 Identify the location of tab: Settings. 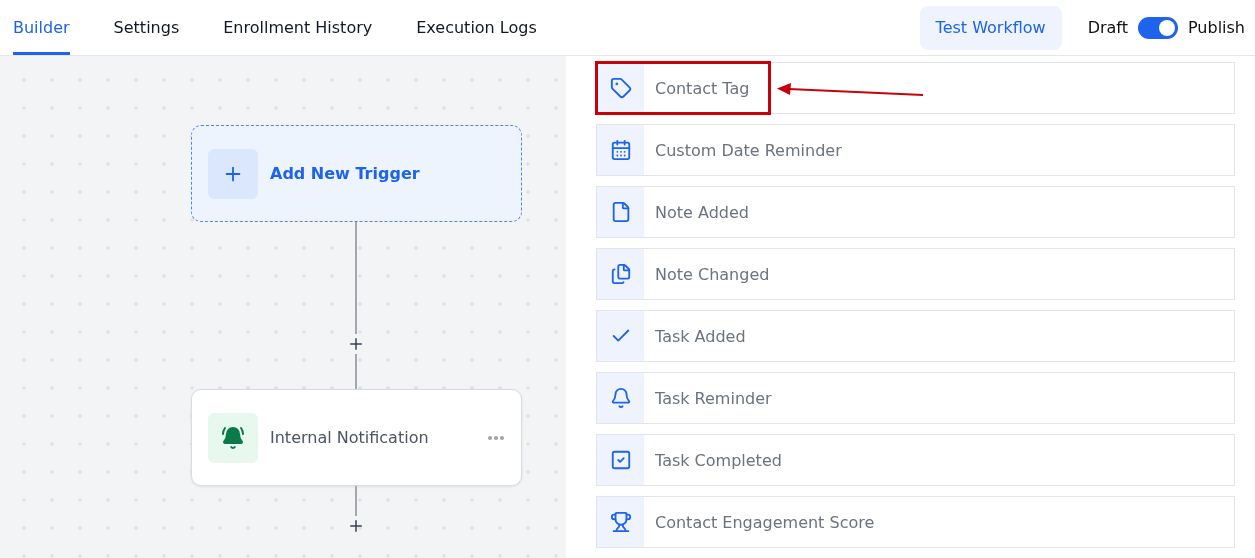
(146, 27).